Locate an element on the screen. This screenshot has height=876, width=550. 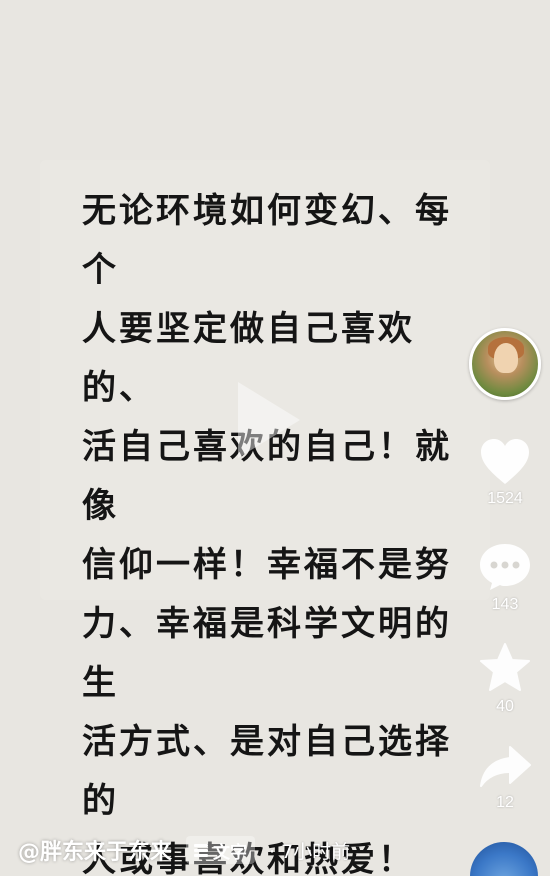
comment-bubble-icon is located at coordinates (505, 567).